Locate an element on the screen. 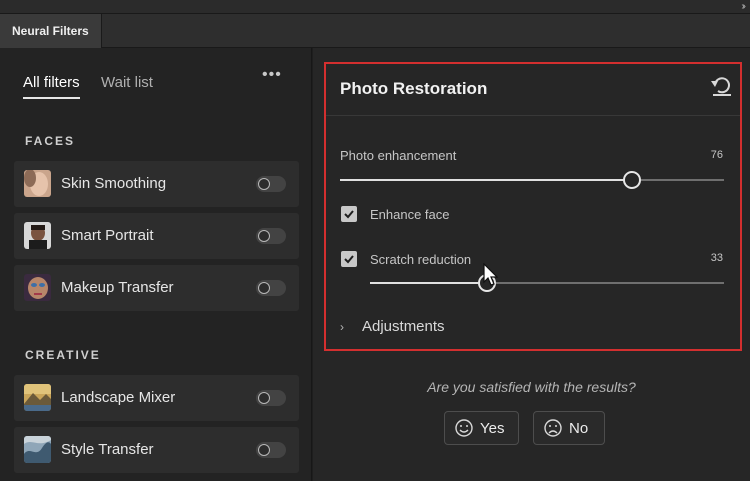  makeup-transfer-thumbnail is located at coordinates (37, 287).